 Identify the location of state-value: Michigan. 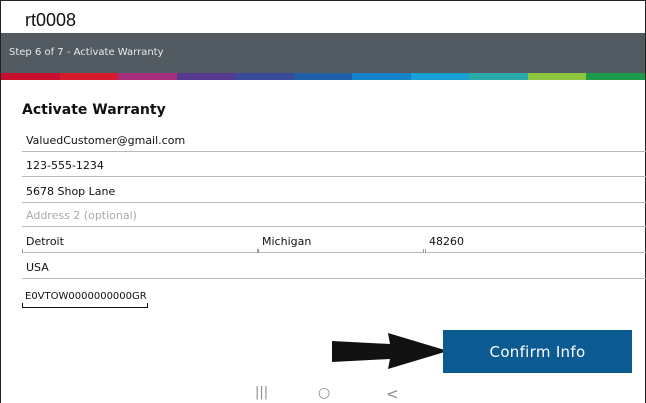
(287, 241).